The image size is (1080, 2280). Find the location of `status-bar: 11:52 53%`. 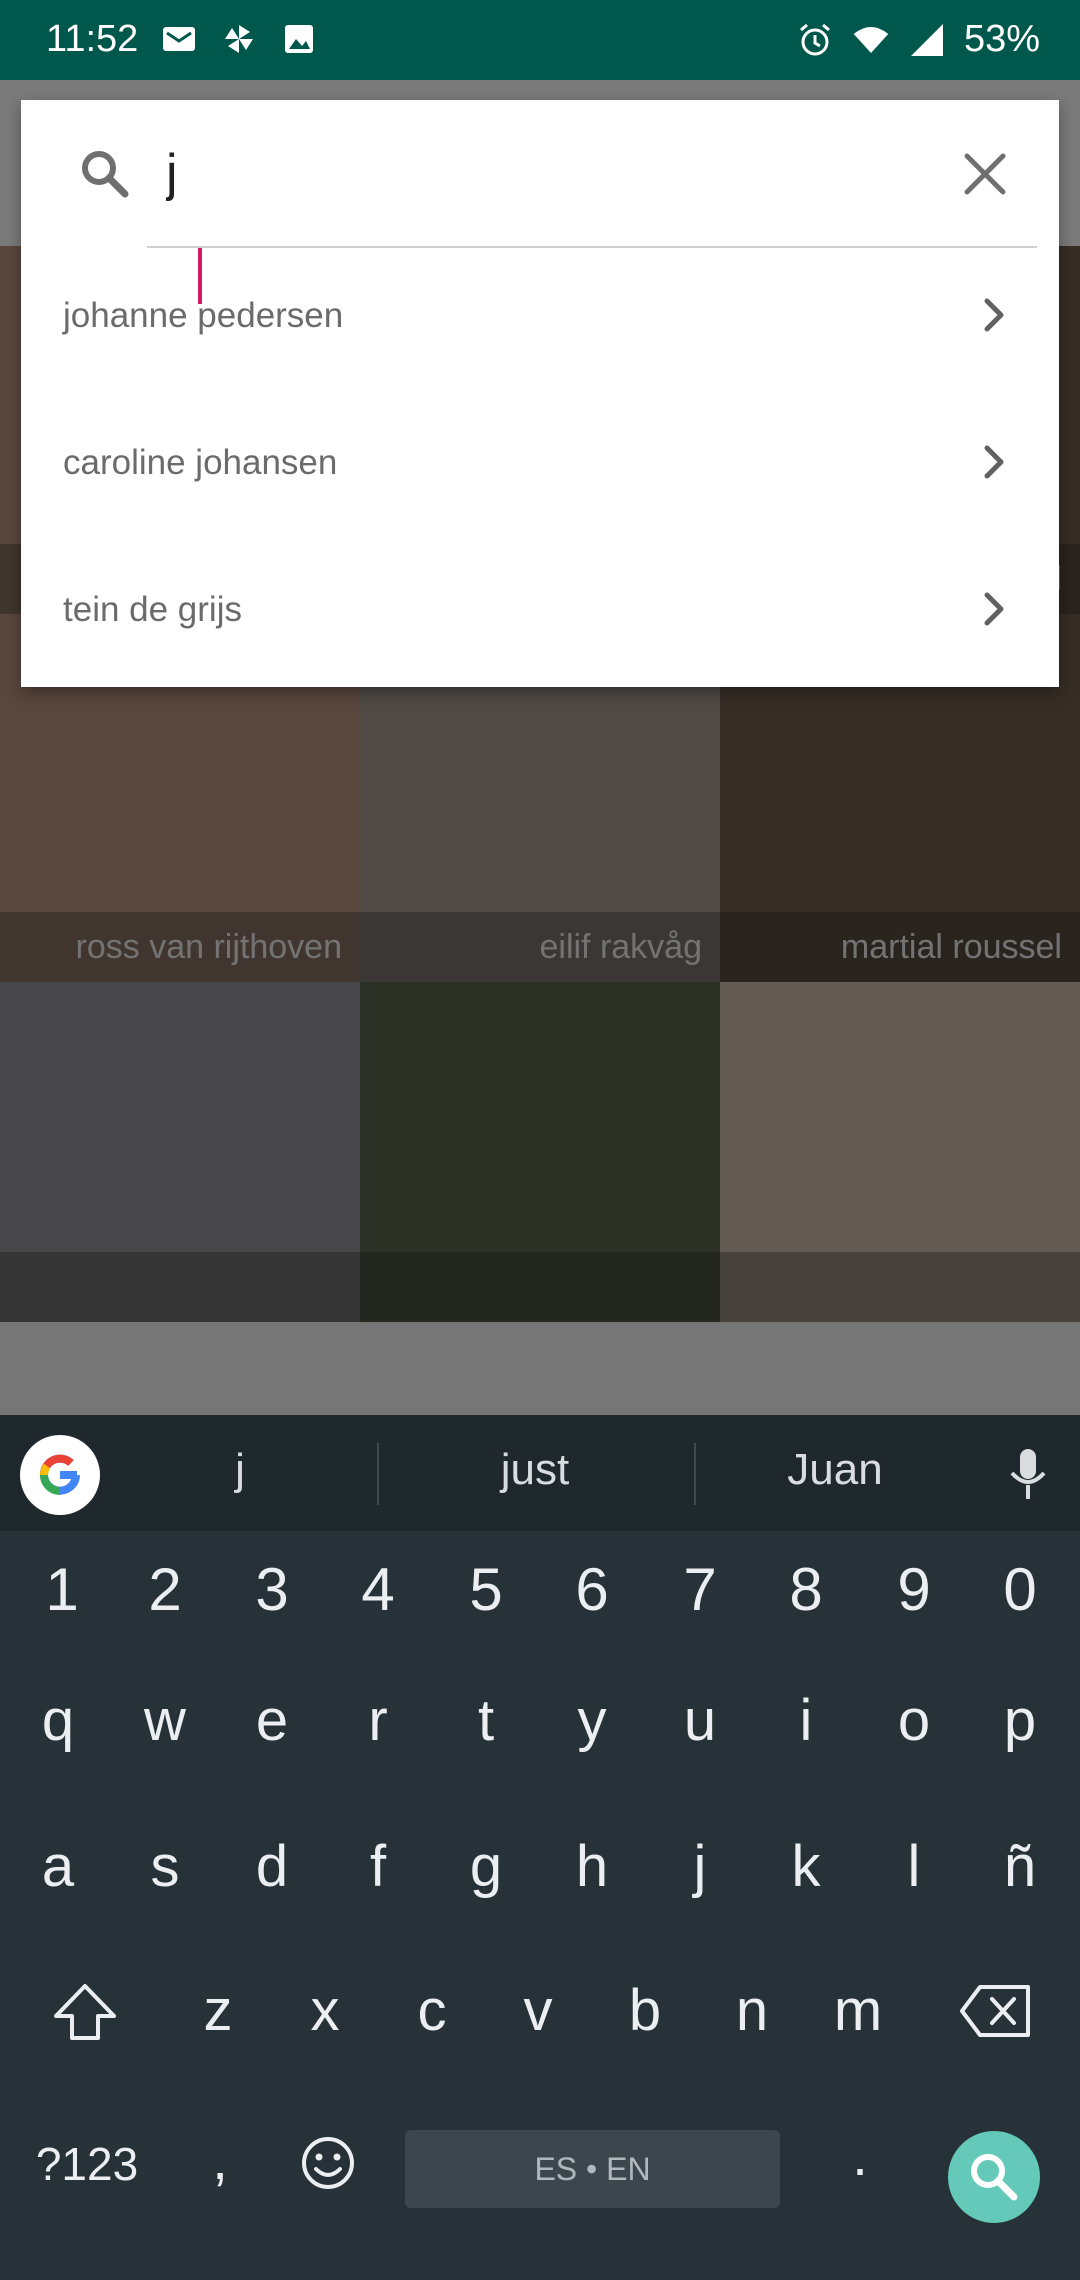

status-bar: 11:52 53% is located at coordinates (540, 40).